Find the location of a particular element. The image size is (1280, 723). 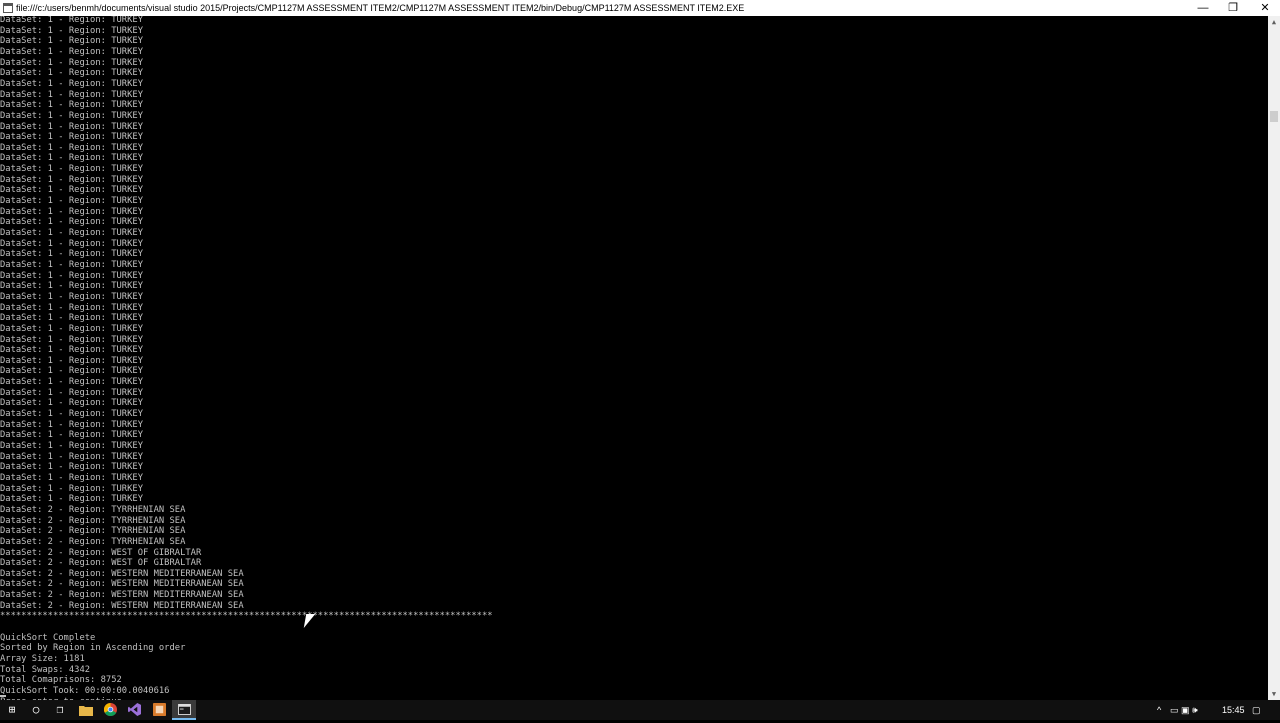

minimize-button: — is located at coordinates (1203, 8).